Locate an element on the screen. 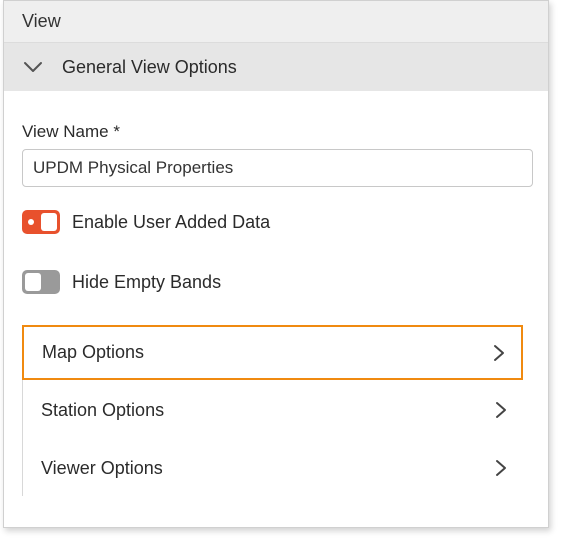 The height and width of the screenshot is (549, 566). station-options-label: Station Options is located at coordinates (103, 409).